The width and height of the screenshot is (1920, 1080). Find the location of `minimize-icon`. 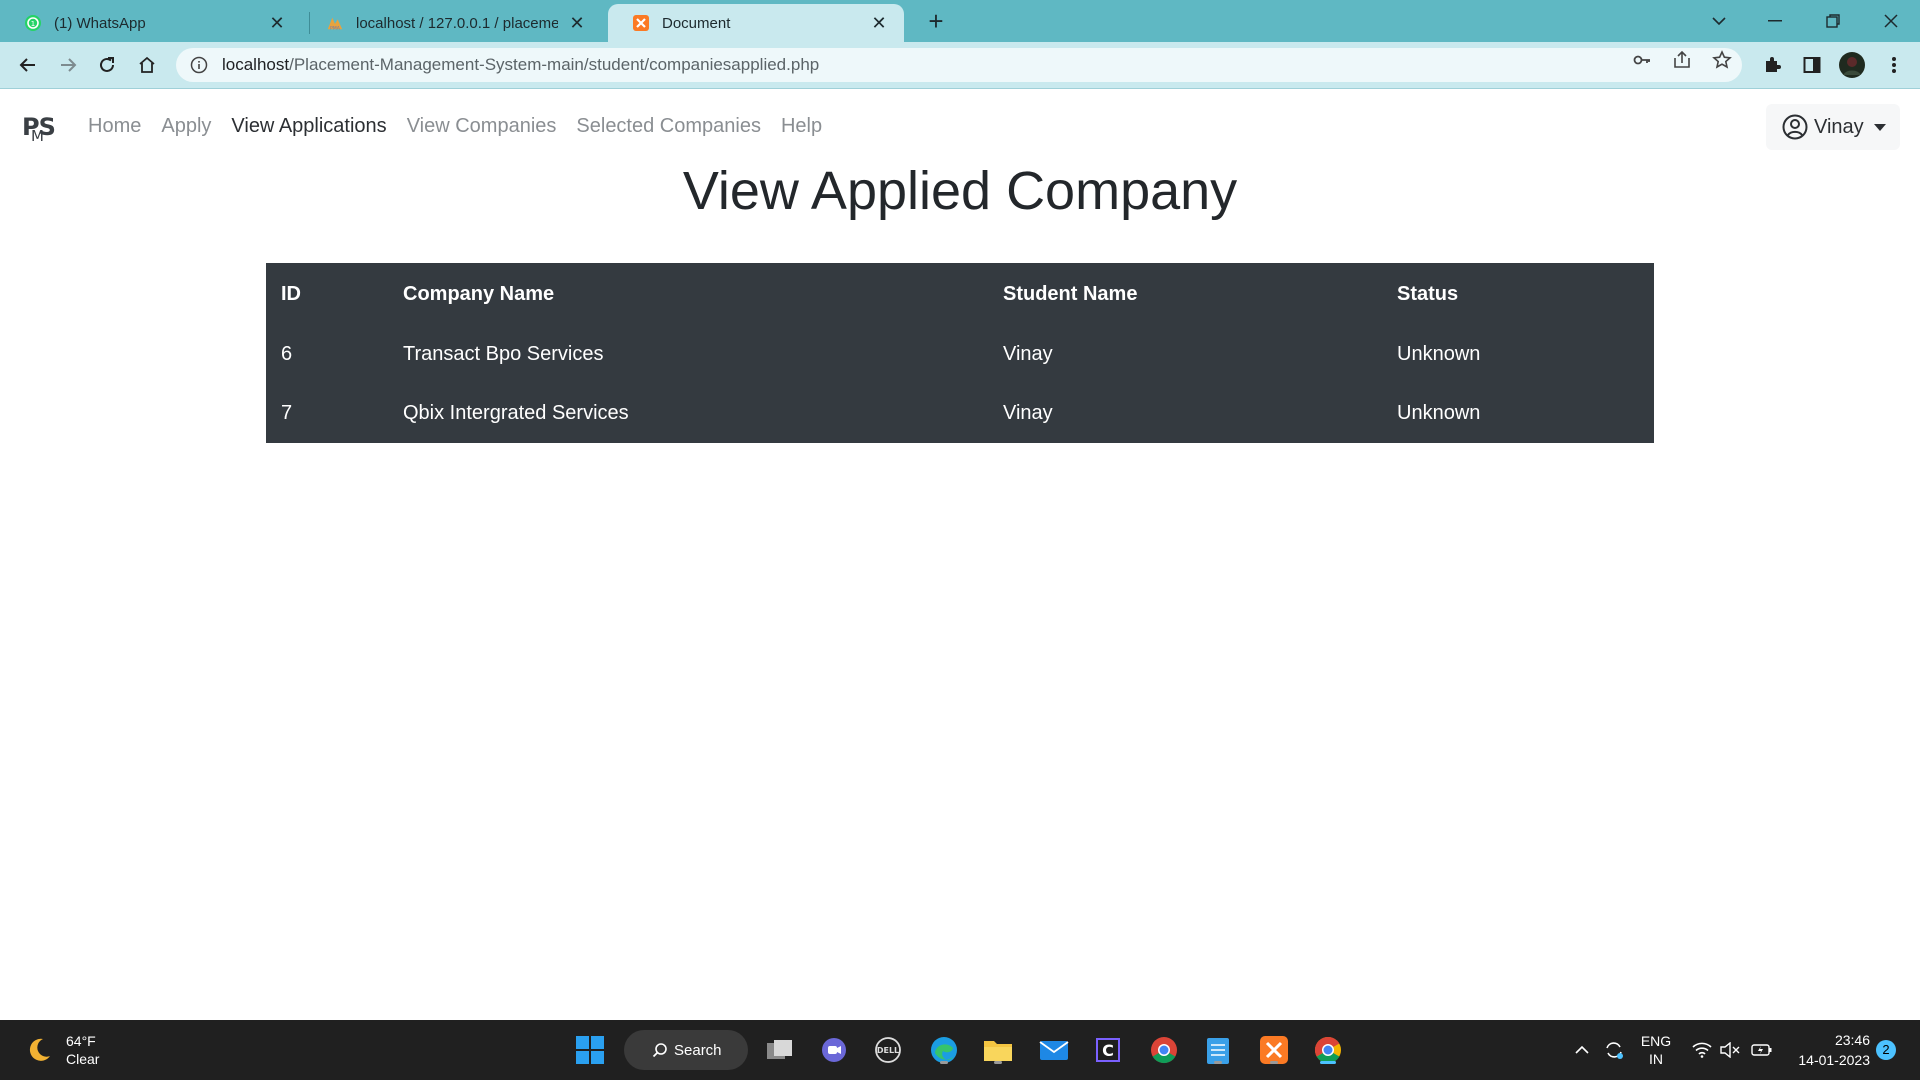

minimize-icon is located at coordinates (1775, 21).